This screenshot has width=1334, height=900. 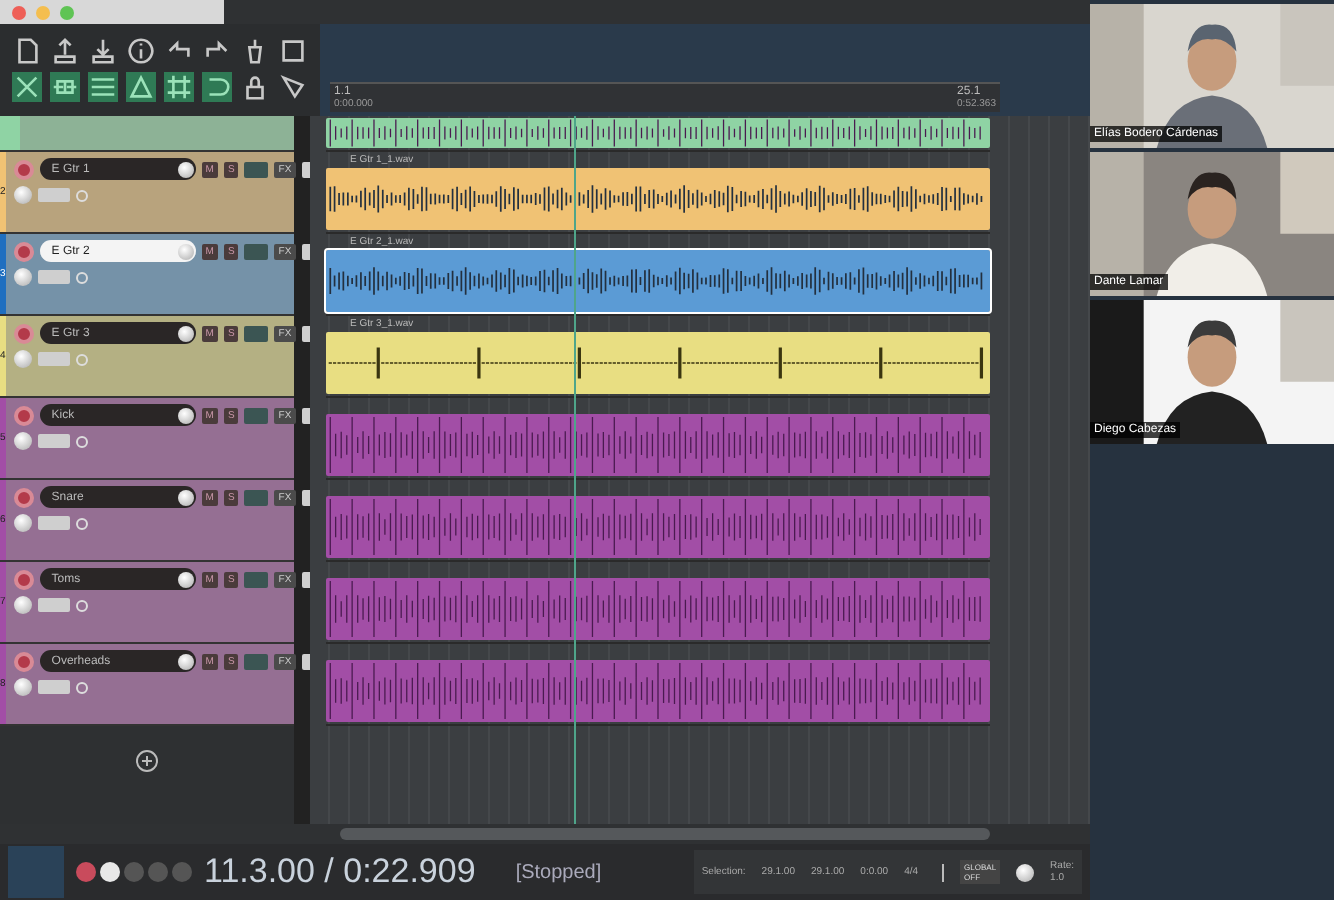 What do you see at coordinates (158, 872) in the screenshot?
I see `stop-button` at bounding box center [158, 872].